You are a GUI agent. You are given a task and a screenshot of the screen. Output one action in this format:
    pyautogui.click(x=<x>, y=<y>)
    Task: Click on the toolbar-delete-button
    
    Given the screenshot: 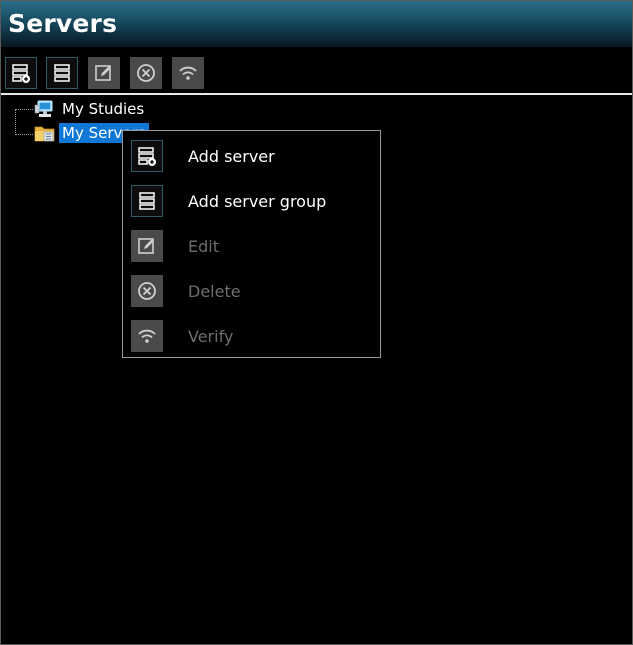 What is the action you would take?
    pyautogui.click(x=146, y=73)
    